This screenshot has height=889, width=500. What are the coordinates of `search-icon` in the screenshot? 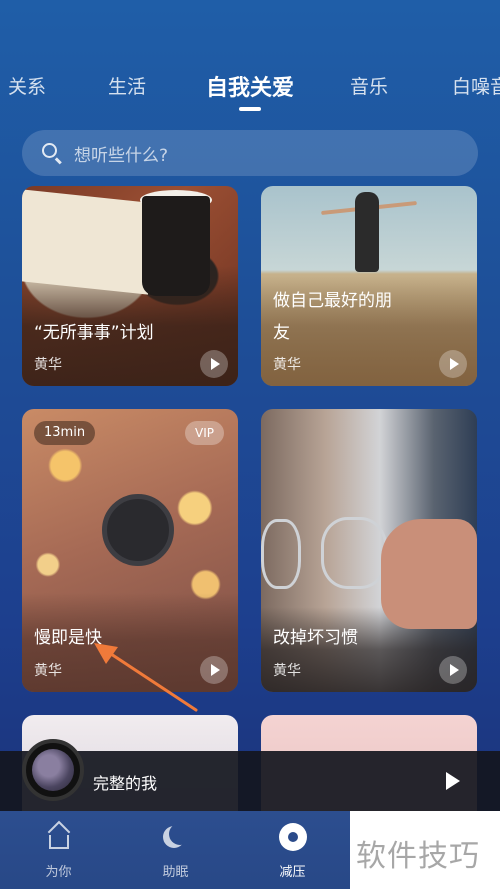 It's located at (52, 153).